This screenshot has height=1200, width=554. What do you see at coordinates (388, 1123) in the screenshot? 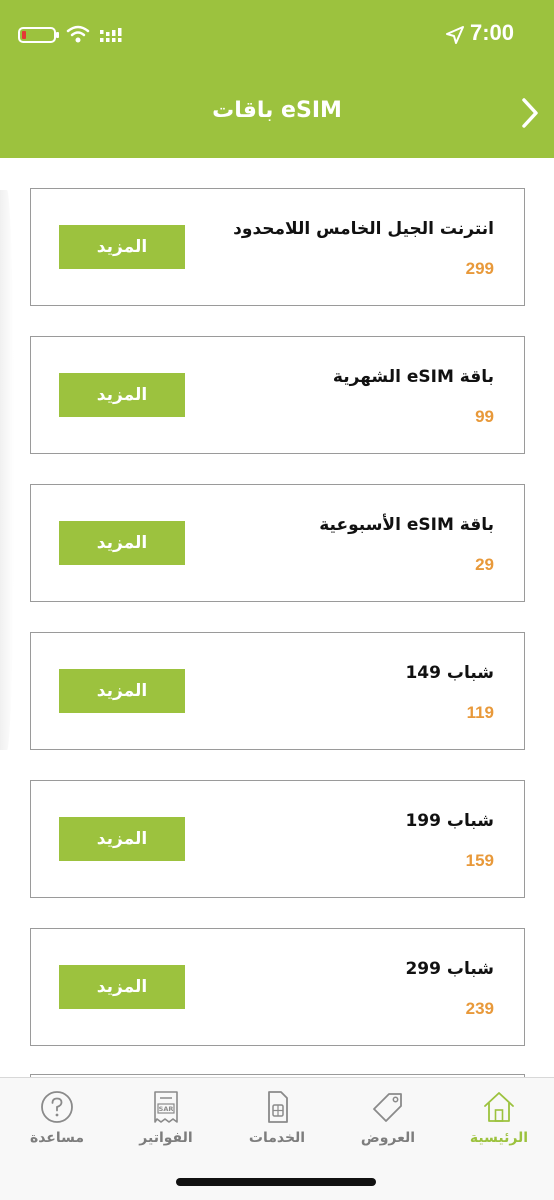
I see `tab-offers: العروض` at bounding box center [388, 1123].